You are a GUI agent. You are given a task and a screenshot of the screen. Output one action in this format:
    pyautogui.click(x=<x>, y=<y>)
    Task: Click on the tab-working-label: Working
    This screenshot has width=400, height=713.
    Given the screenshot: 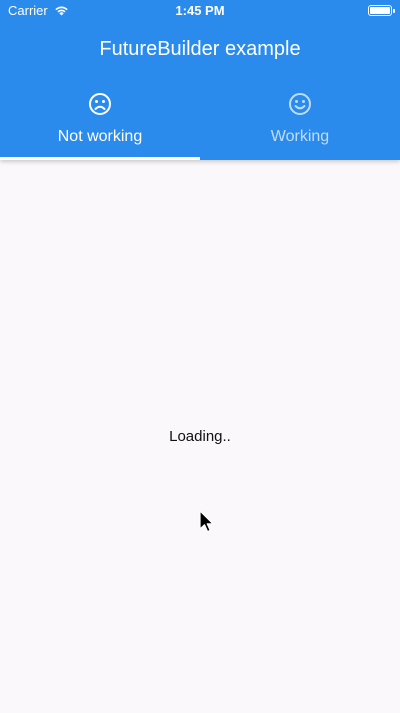 What is the action you would take?
    pyautogui.click(x=300, y=136)
    